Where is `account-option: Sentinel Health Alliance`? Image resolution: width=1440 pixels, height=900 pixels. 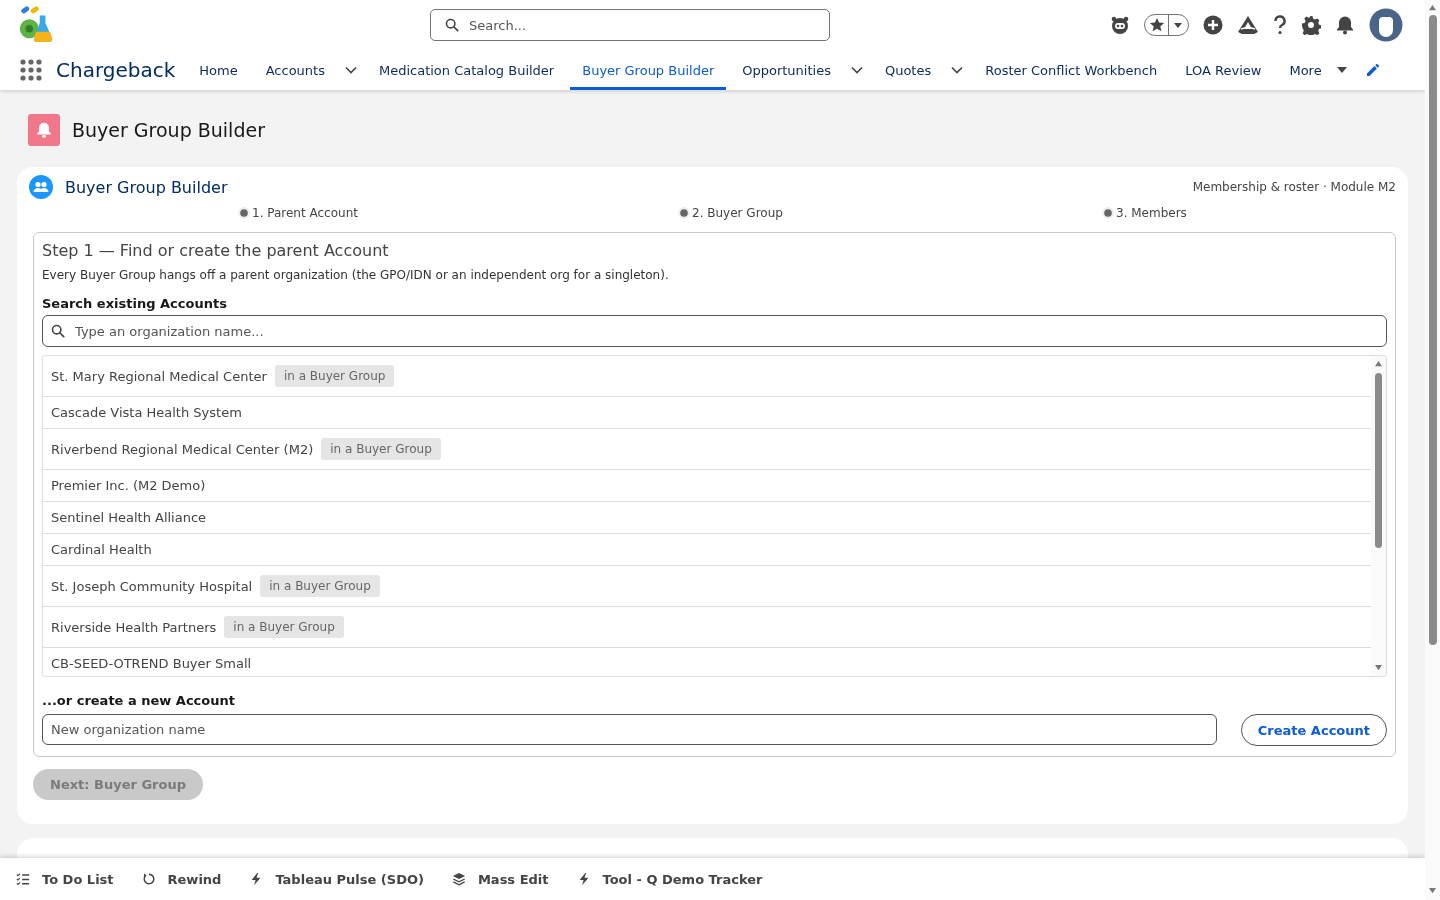
account-option: Sentinel Health Alliance is located at coordinates (129, 517).